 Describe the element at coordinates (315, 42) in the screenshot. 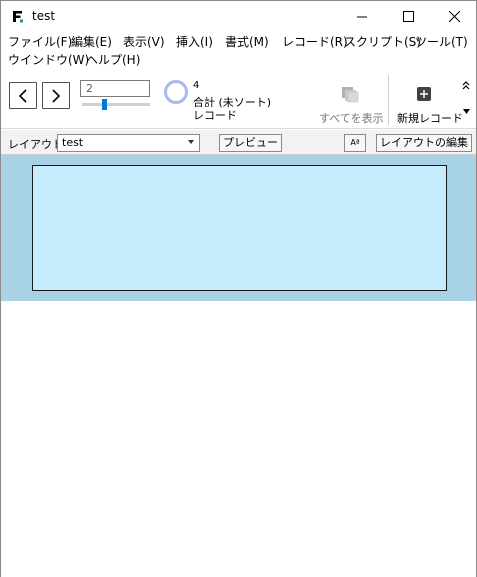

I see `menu-records: レコード(R)` at that location.